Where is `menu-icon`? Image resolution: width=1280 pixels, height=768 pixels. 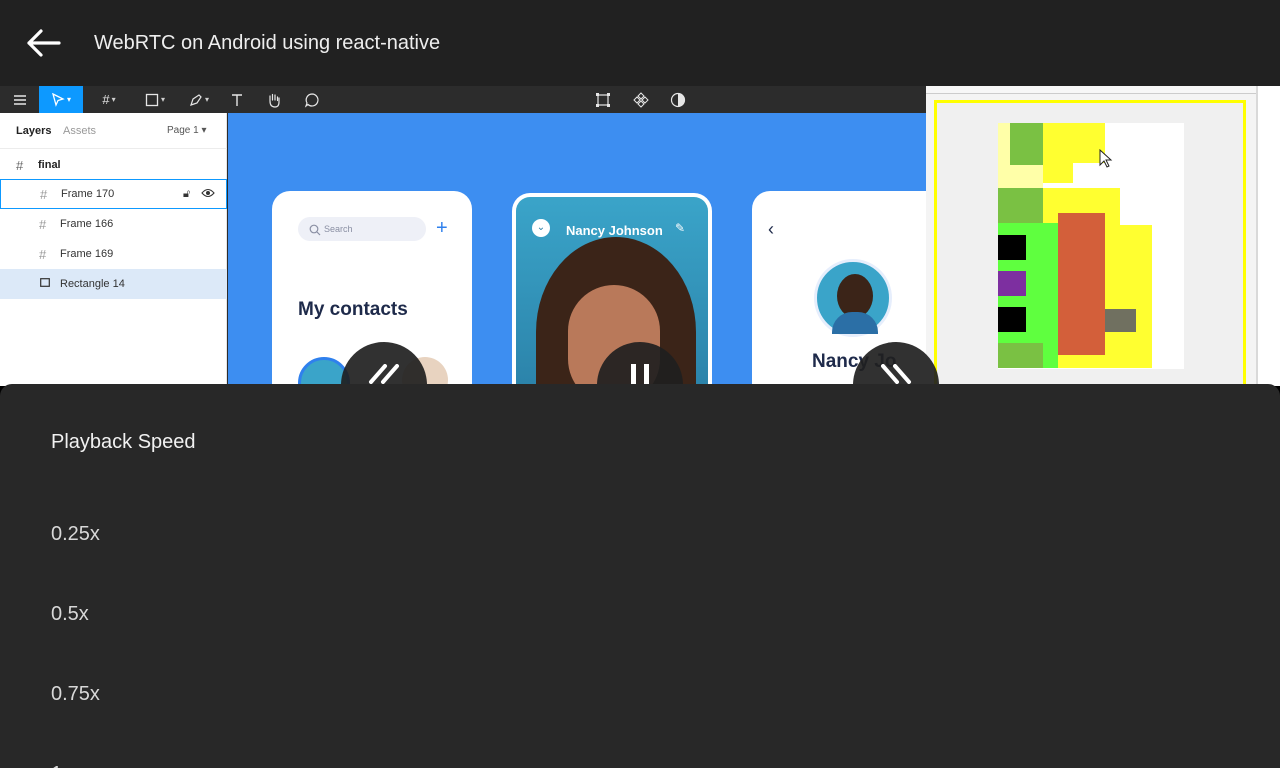 menu-icon is located at coordinates (20, 99).